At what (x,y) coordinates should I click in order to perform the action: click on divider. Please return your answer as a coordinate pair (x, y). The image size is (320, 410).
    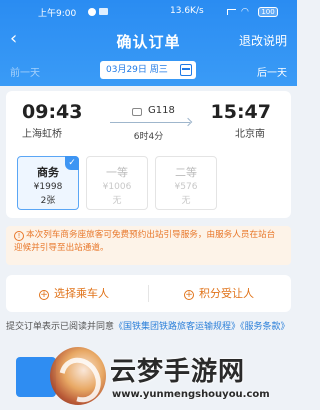
    Looking at the image, I should click on (148, 293).